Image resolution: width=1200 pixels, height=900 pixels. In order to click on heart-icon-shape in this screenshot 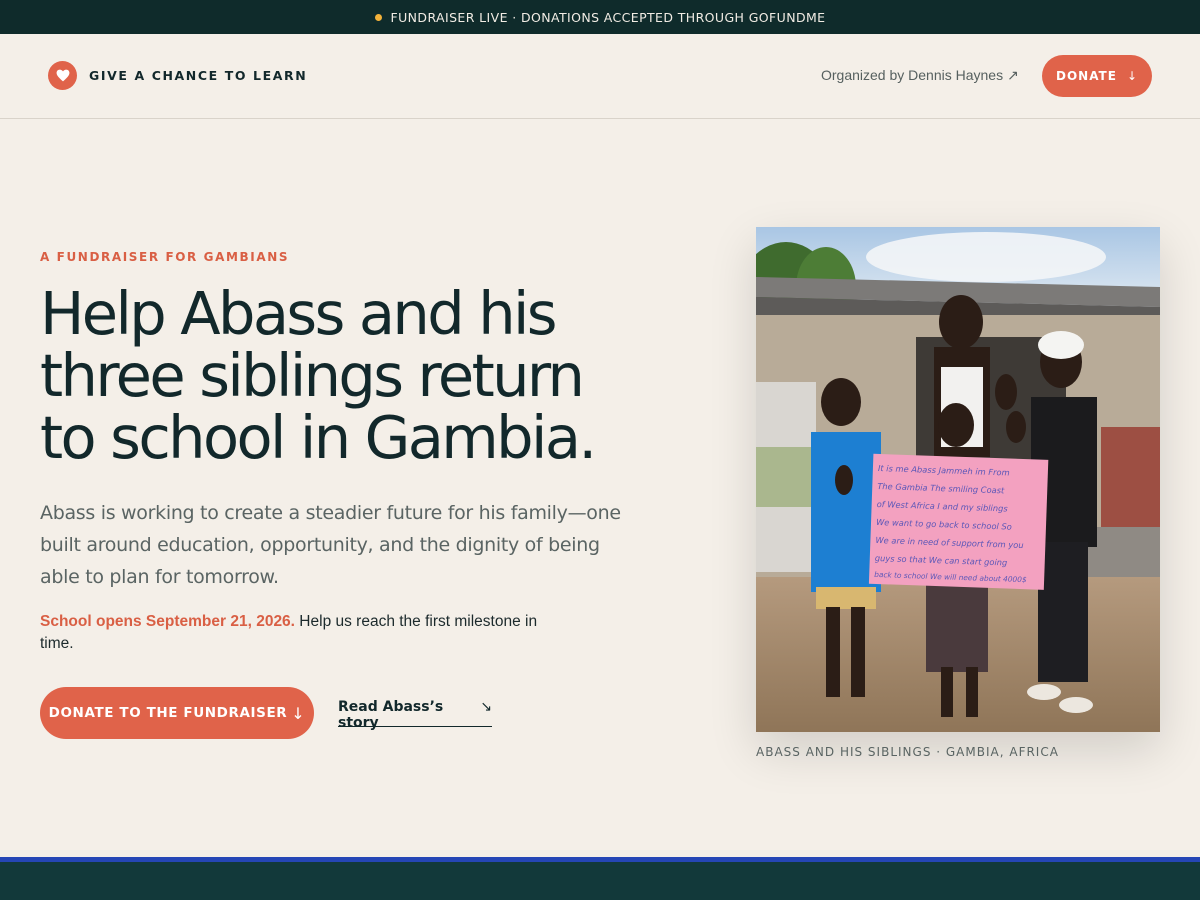, I will do `click(62, 75)`.